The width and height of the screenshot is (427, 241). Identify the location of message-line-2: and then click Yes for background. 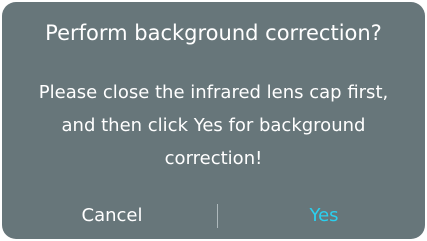
(213, 125).